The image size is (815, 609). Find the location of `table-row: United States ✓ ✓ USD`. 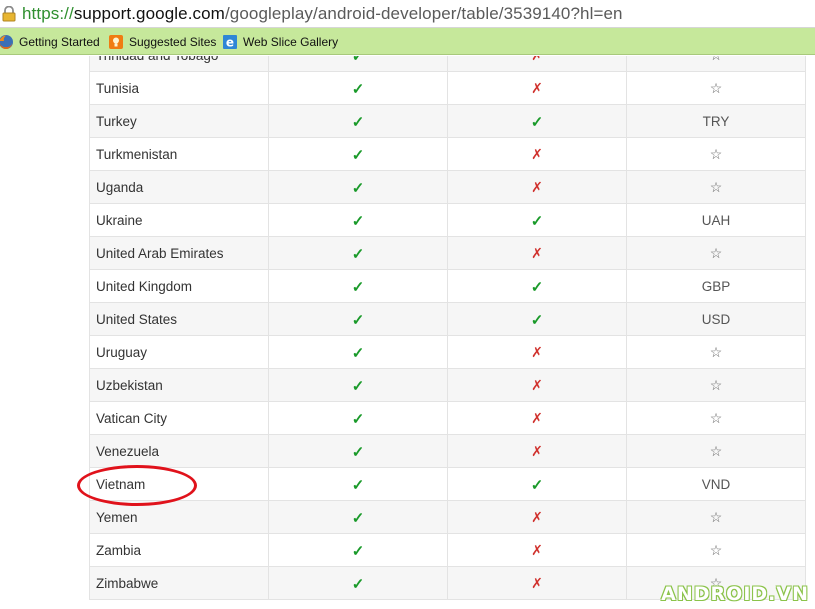

table-row: United States ✓ ✓ USD is located at coordinates (447, 319).